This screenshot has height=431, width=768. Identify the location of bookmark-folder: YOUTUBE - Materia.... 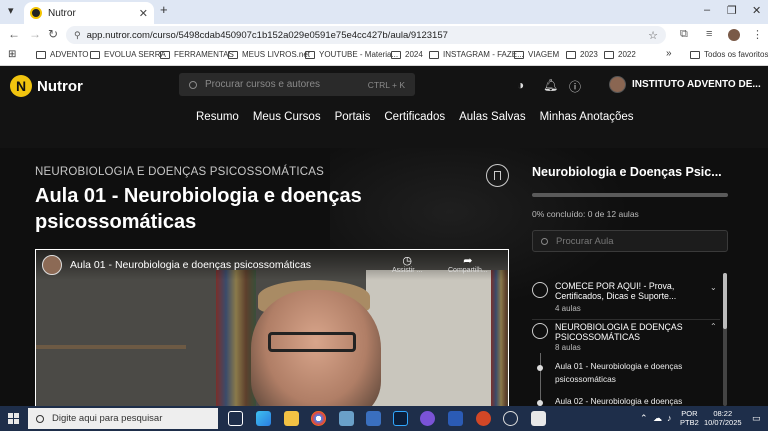
(351, 54).